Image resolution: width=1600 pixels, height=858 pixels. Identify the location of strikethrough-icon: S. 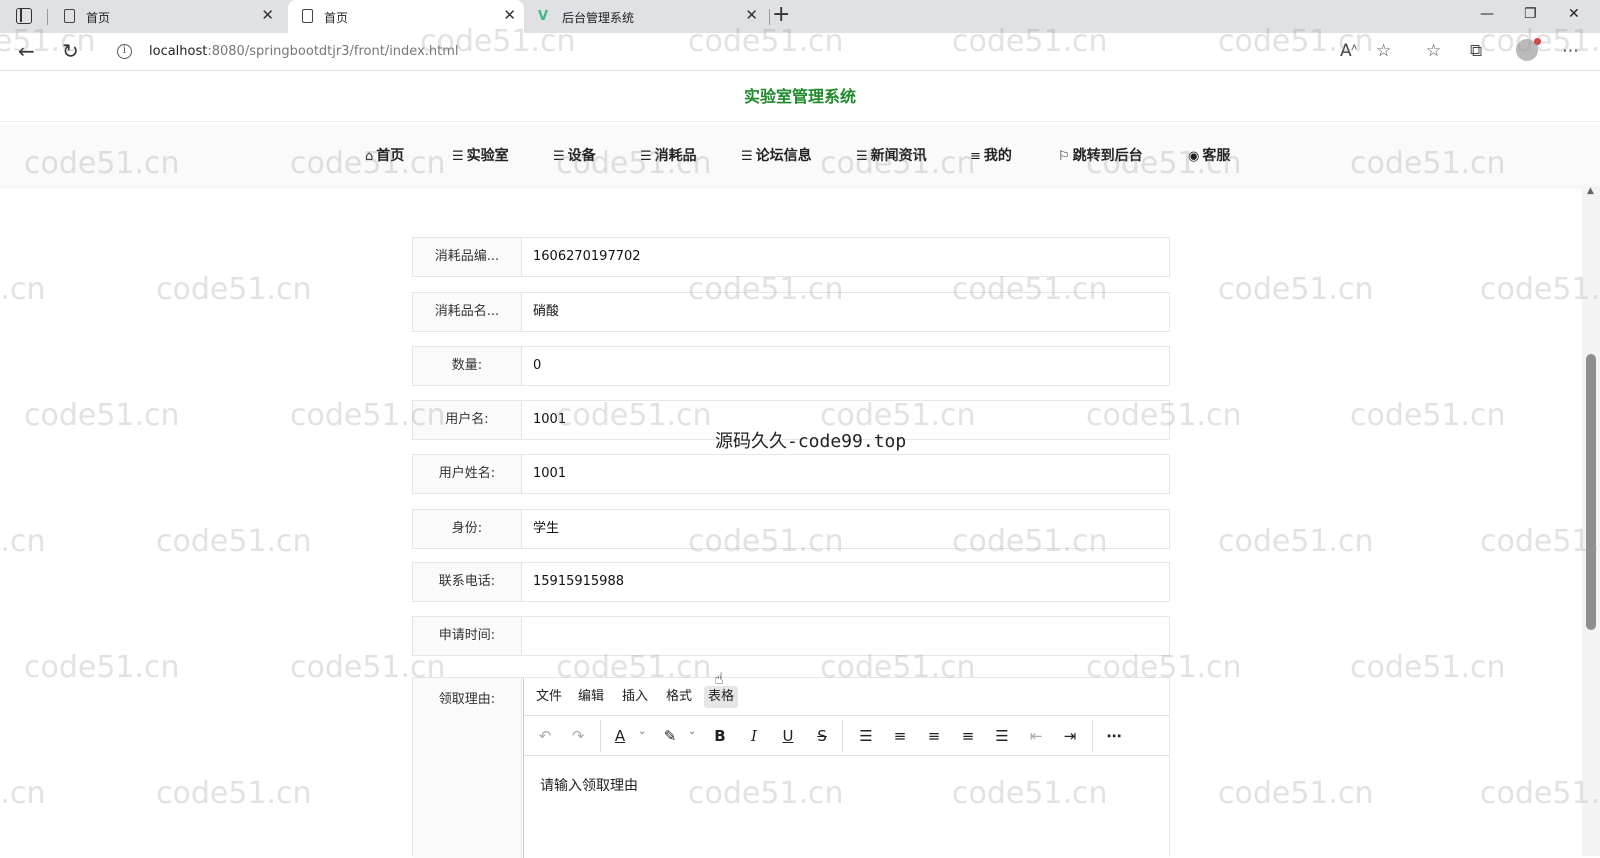
(822, 736).